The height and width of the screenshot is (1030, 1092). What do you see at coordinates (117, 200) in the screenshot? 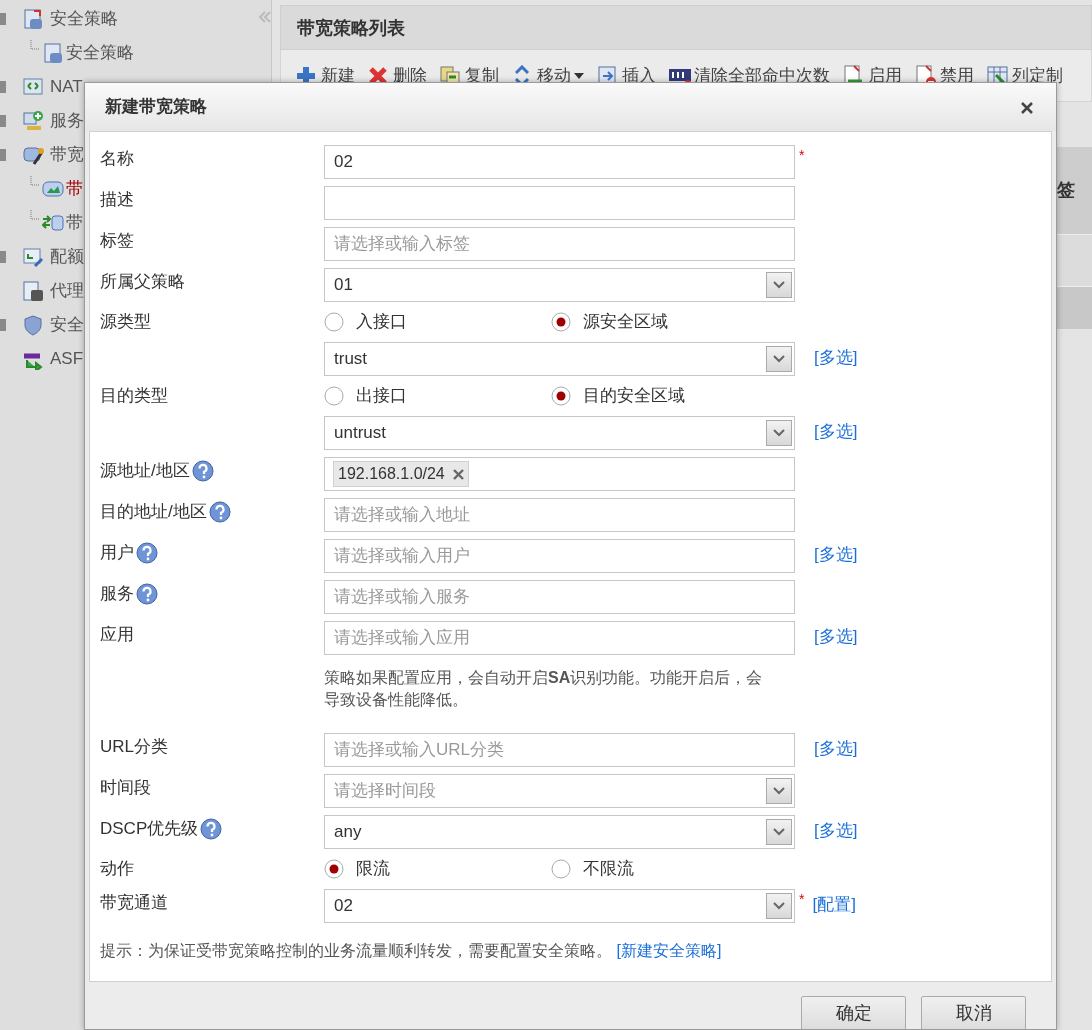
I see `field-label: 描述` at bounding box center [117, 200].